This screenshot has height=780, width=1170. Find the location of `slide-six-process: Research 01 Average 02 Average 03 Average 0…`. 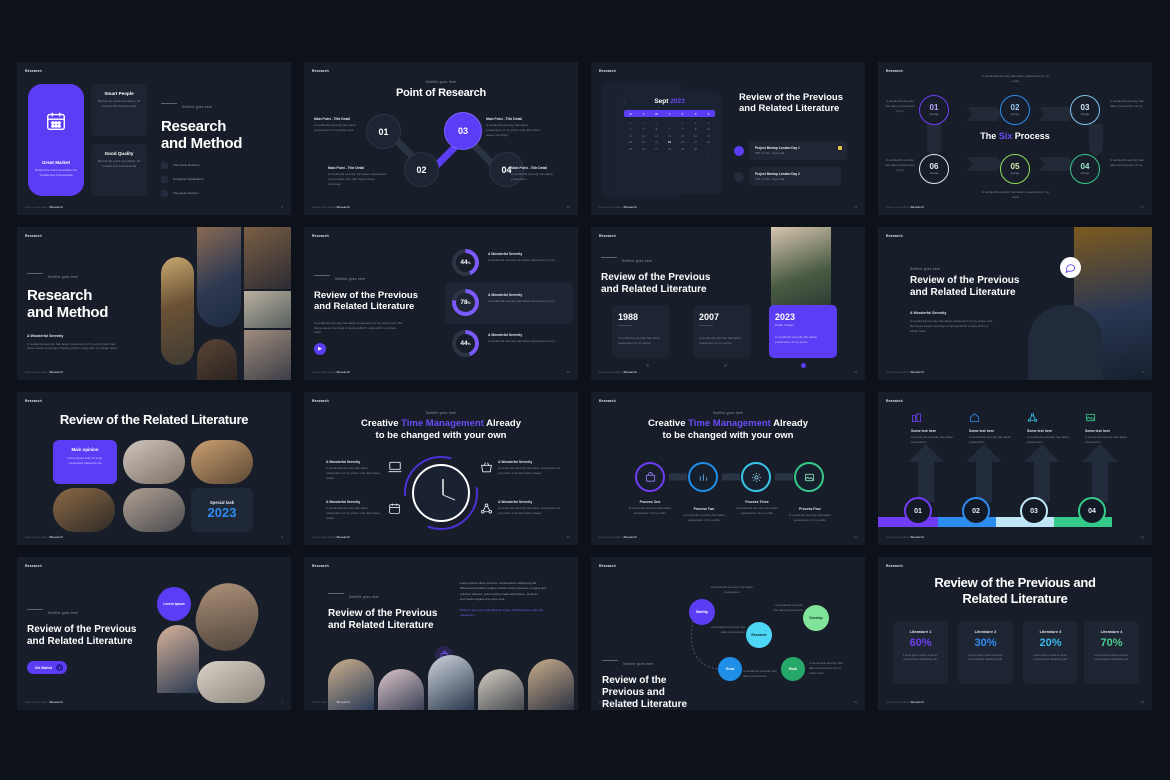

slide-six-process: Research 01 Average 02 Average 03 Average 0… is located at coordinates (1015, 138).